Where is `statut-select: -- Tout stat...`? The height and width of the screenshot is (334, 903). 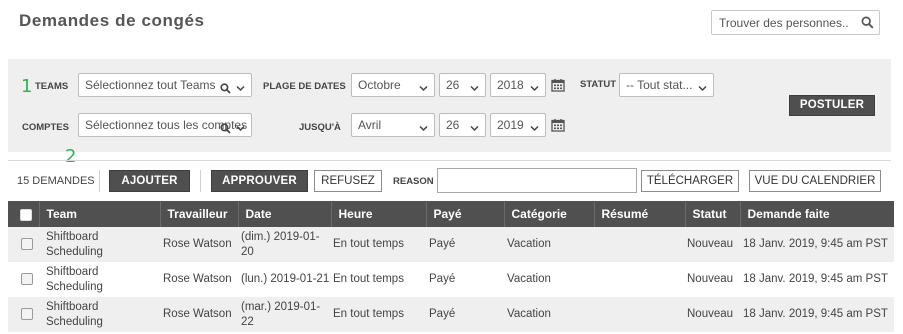
statut-select: -- Tout stat... is located at coordinates (666, 85).